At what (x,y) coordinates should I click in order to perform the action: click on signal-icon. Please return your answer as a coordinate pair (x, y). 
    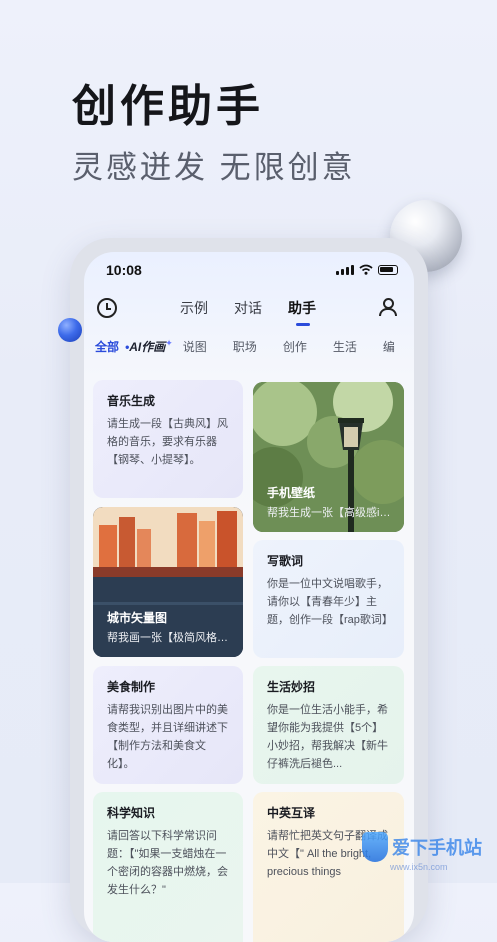
    Looking at the image, I should click on (345, 270).